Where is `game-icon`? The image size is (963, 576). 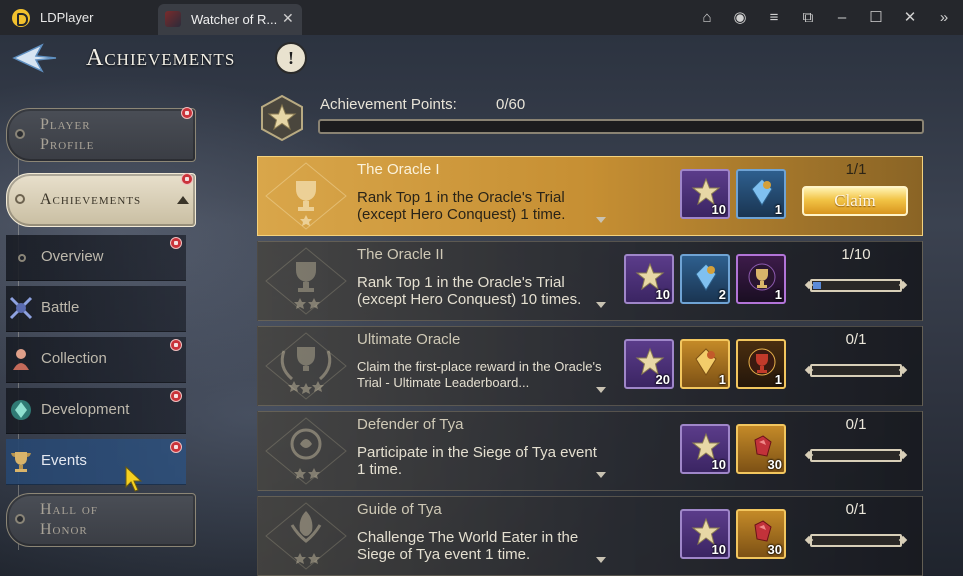
game-icon is located at coordinates (173, 19).